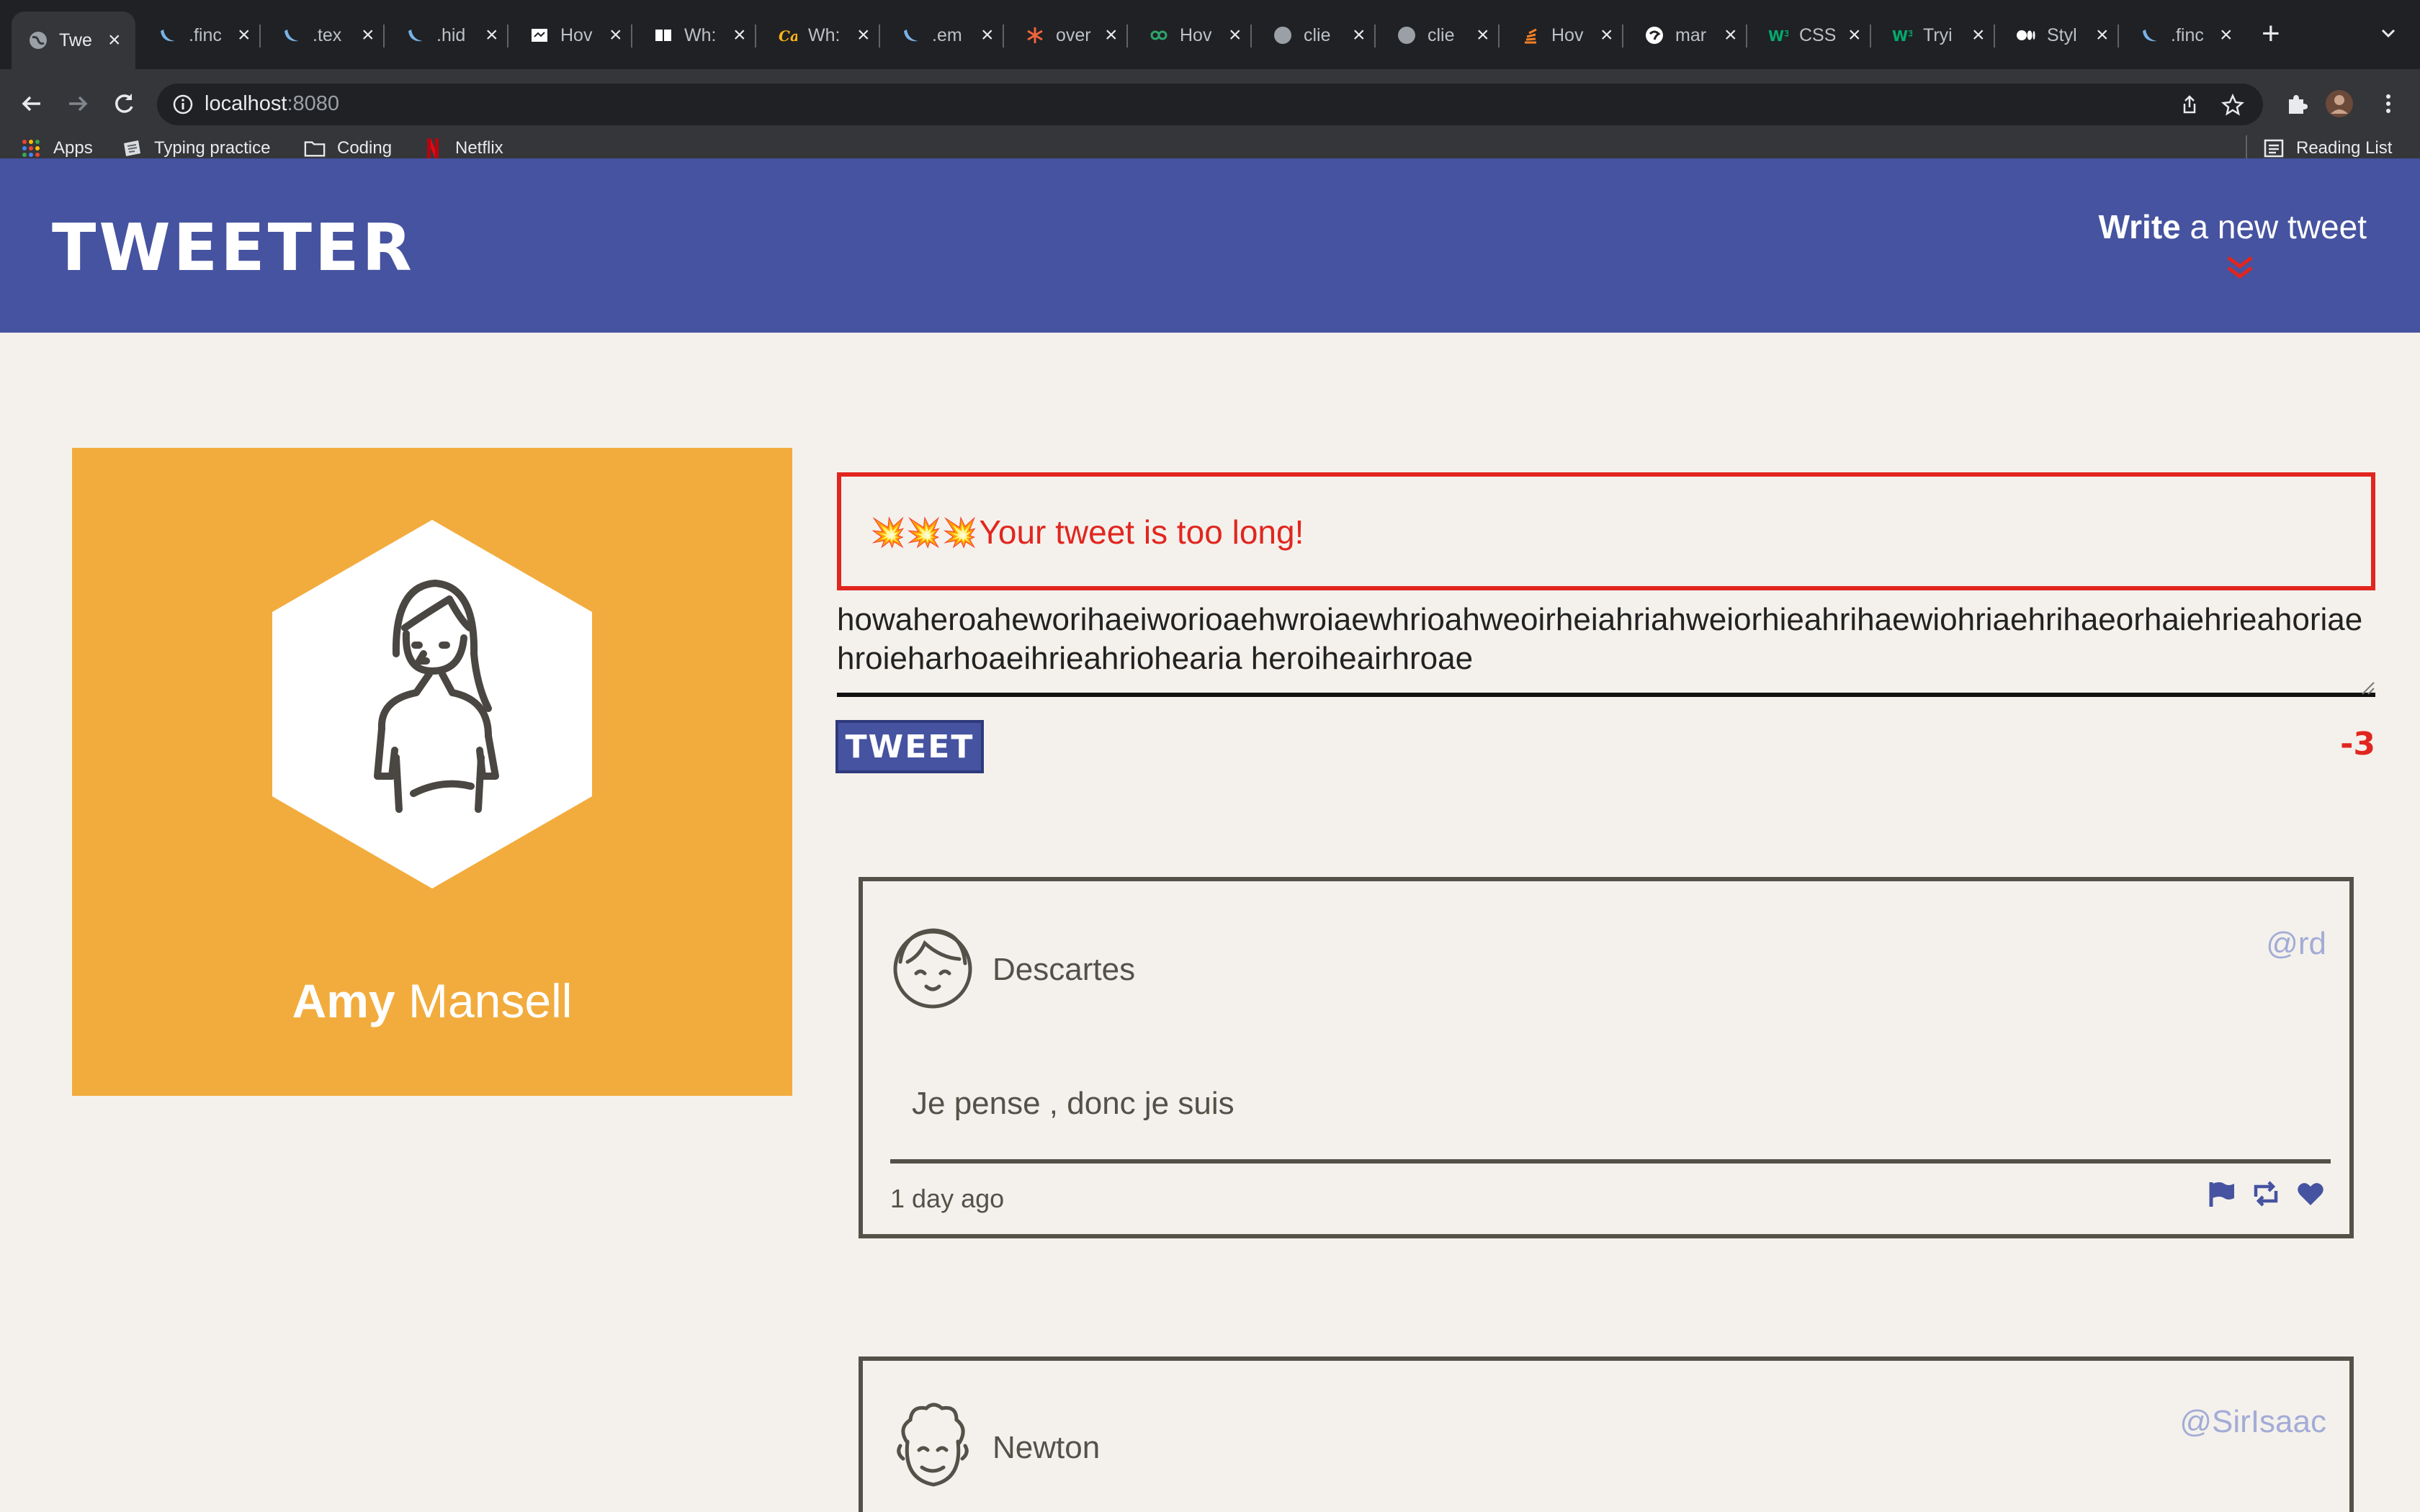  Describe the element at coordinates (2357, 744) in the screenshot. I see `character-counter: -3` at that location.